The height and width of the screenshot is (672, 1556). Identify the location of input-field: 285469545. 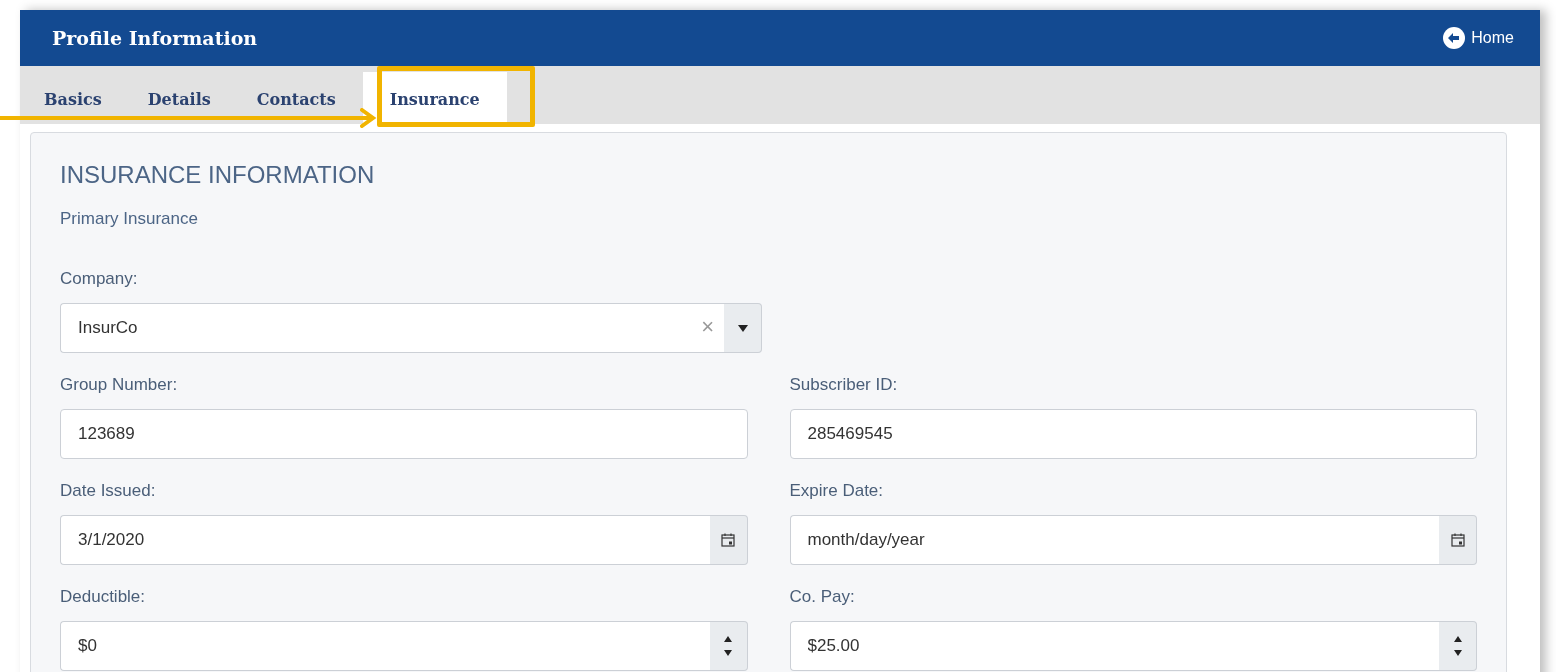
(1133, 434).